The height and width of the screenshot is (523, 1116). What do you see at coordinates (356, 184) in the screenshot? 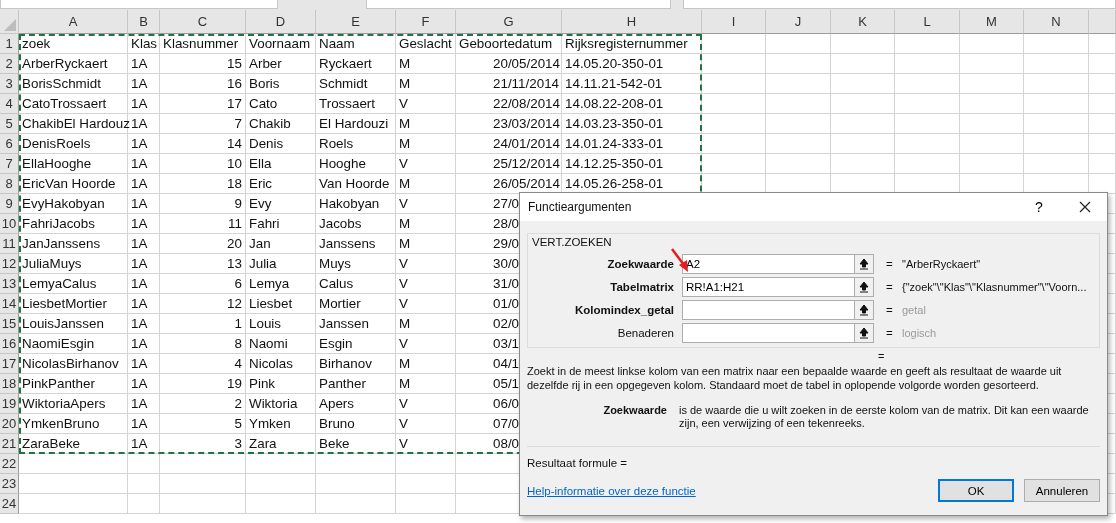
I see `table-cell: Van Hoorde` at bounding box center [356, 184].